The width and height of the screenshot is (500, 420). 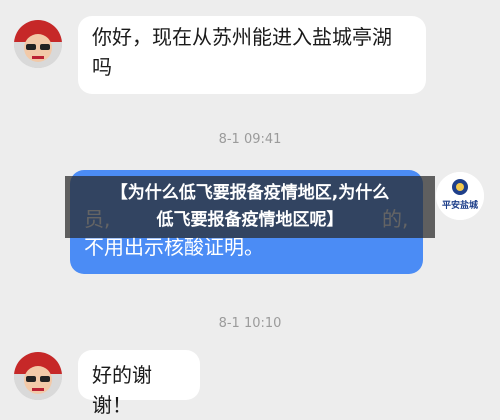 What do you see at coordinates (250, 323) in the screenshot?
I see `timestamp: 8-1 10:10` at bounding box center [250, 323].